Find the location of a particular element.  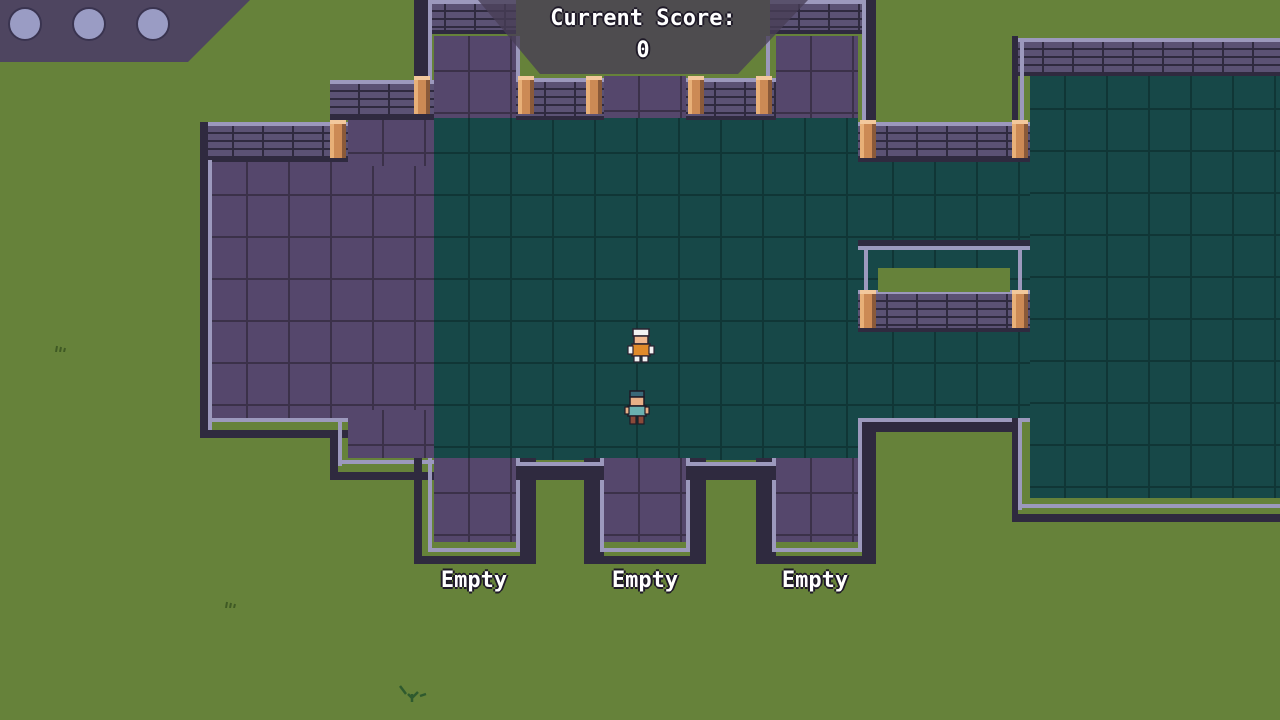

inner-block-grass is located at coordinates (944, 280).